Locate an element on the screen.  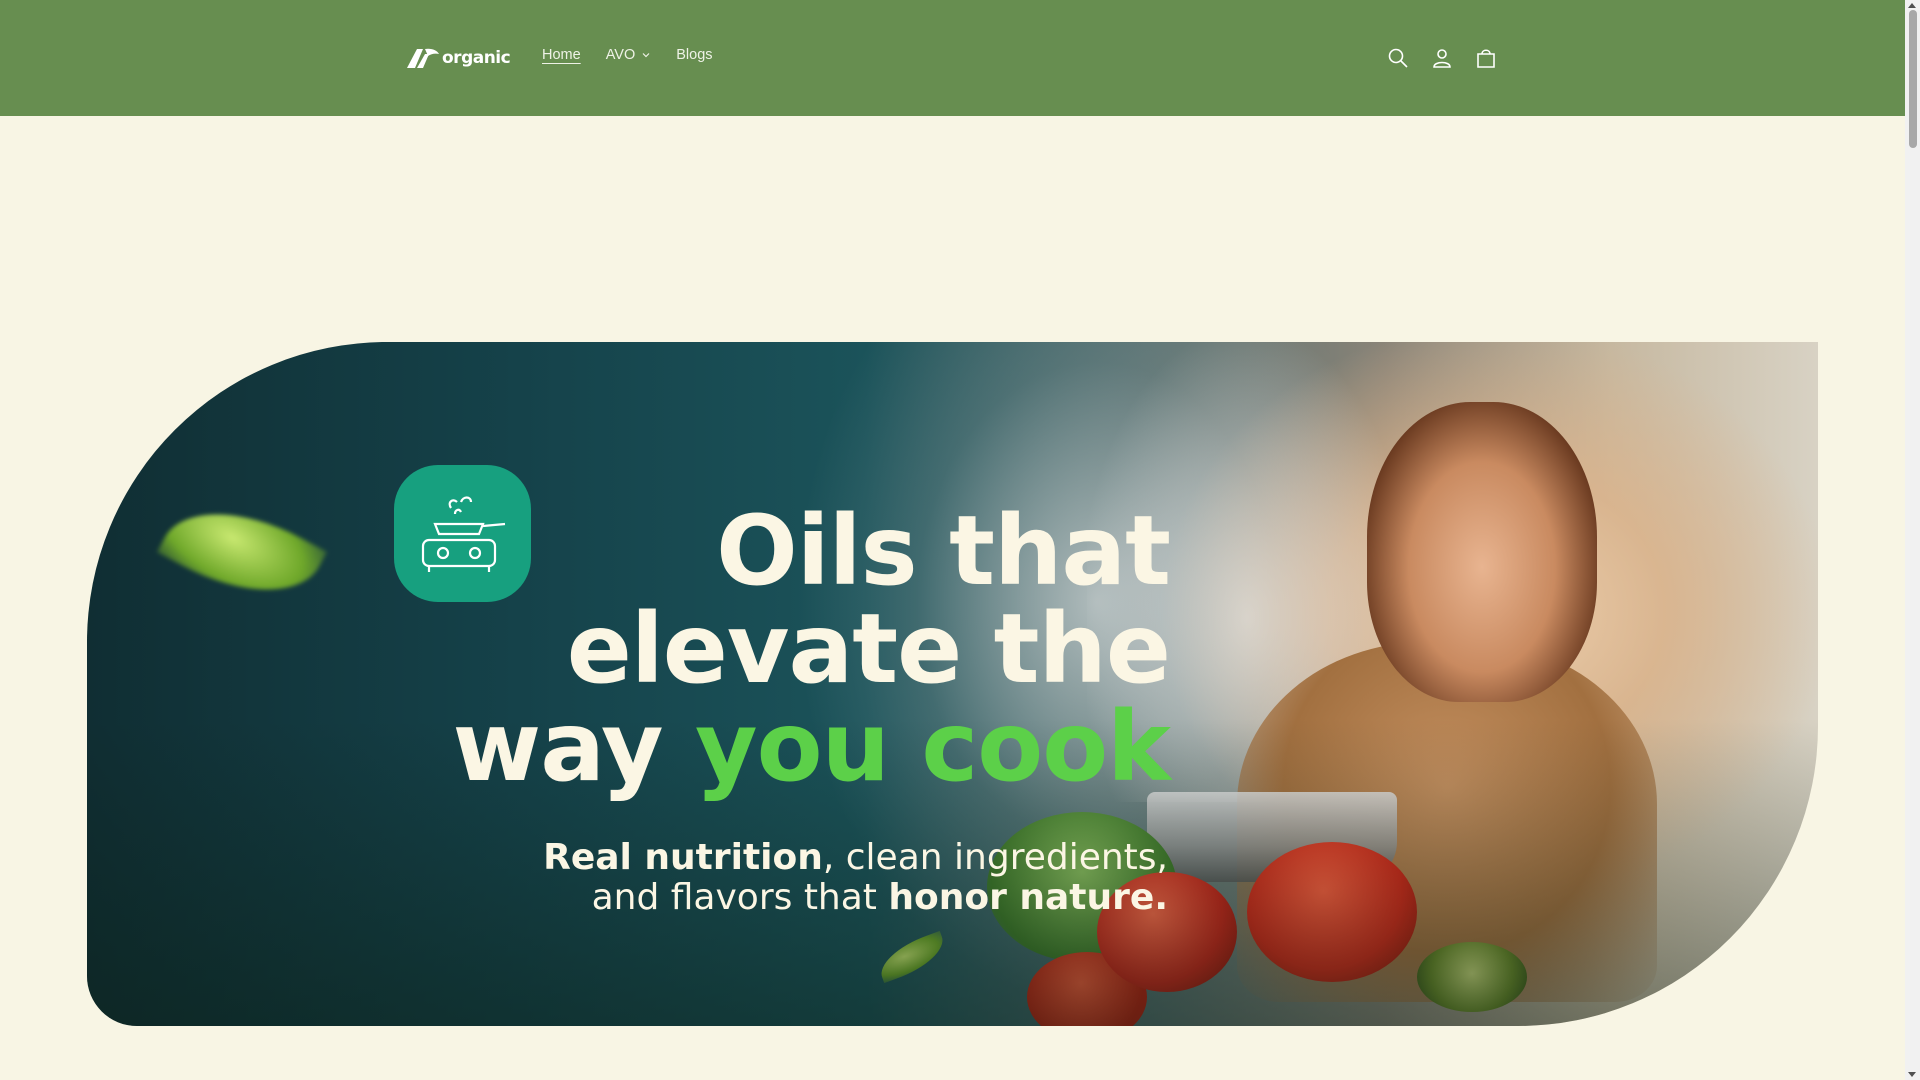
subline-line-1: Real nutrition, clean ingredients, is located at coordinates (855, 858).